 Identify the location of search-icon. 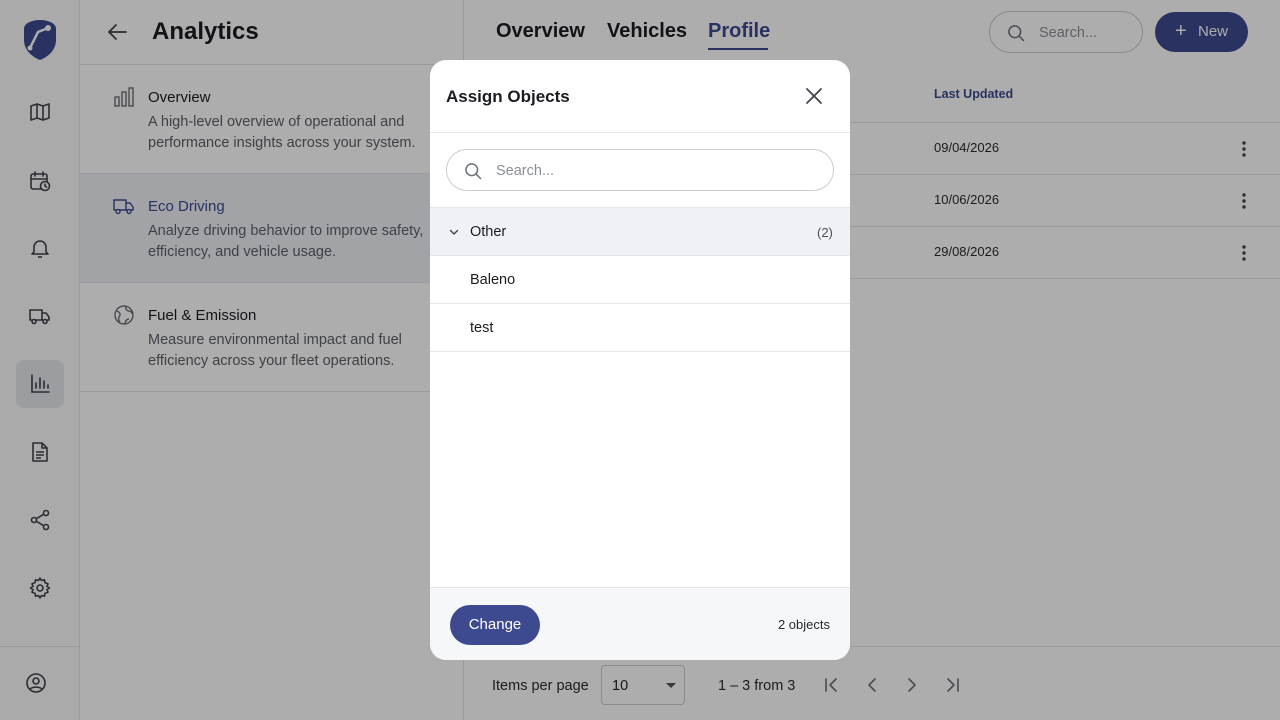
(473, 171).